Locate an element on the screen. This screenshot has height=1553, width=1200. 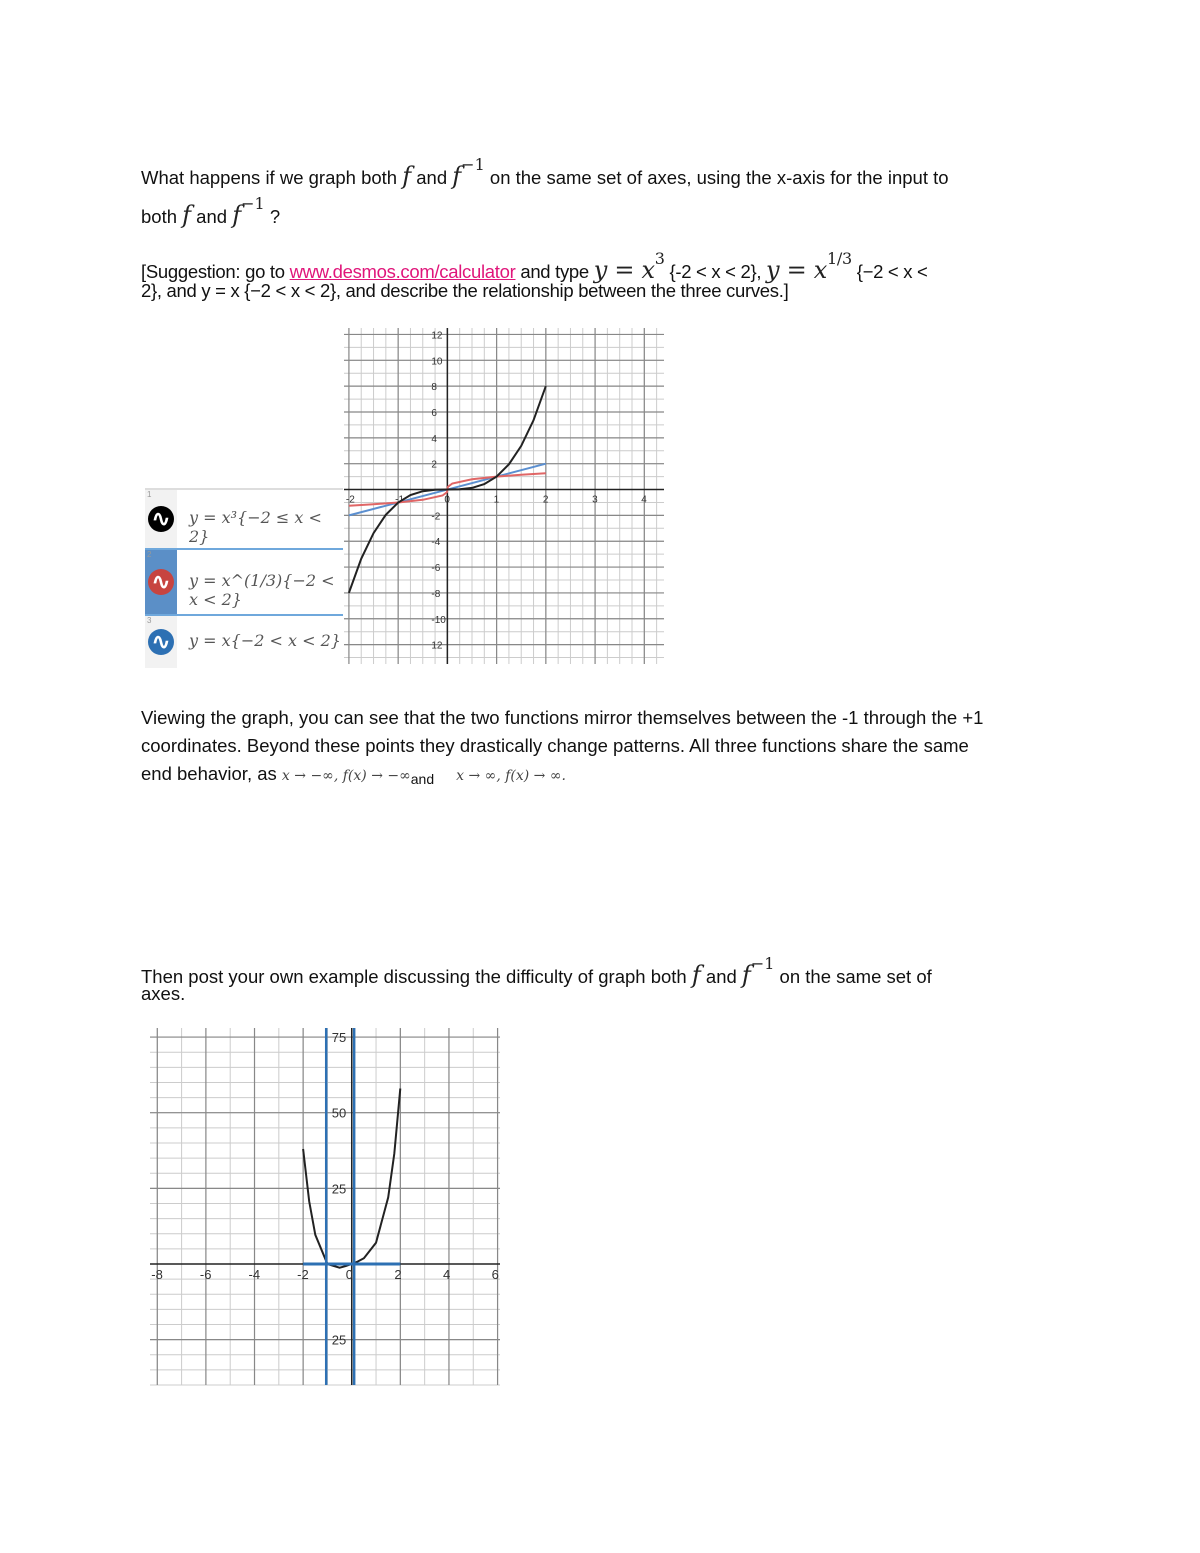
x-tick-label: 6 is located at coordinates (495, 1274).